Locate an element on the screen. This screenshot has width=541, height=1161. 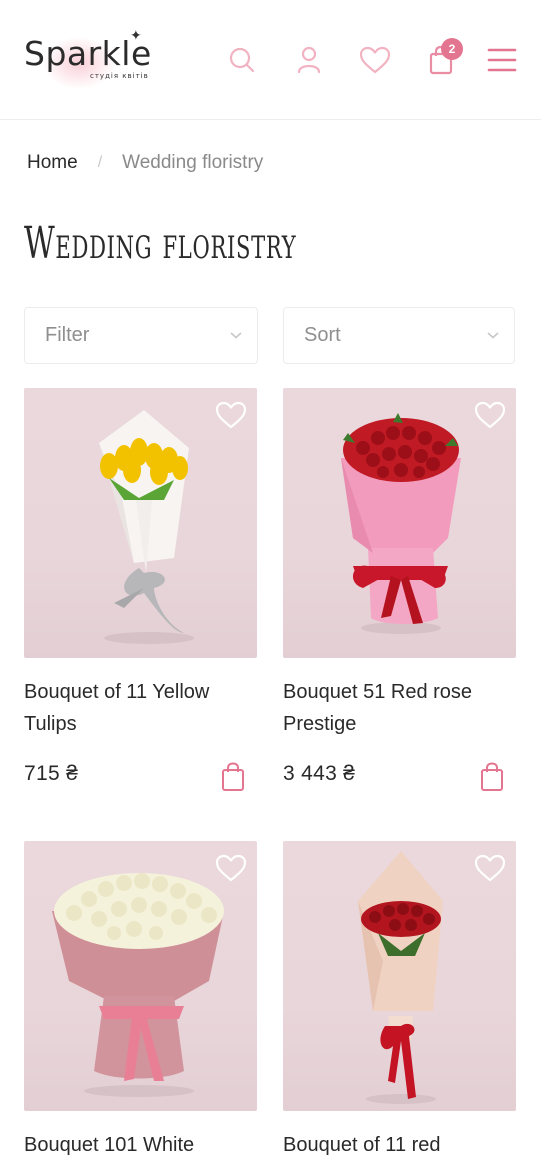
filter-dropdown: Filter is located at coordinates (141, 335).